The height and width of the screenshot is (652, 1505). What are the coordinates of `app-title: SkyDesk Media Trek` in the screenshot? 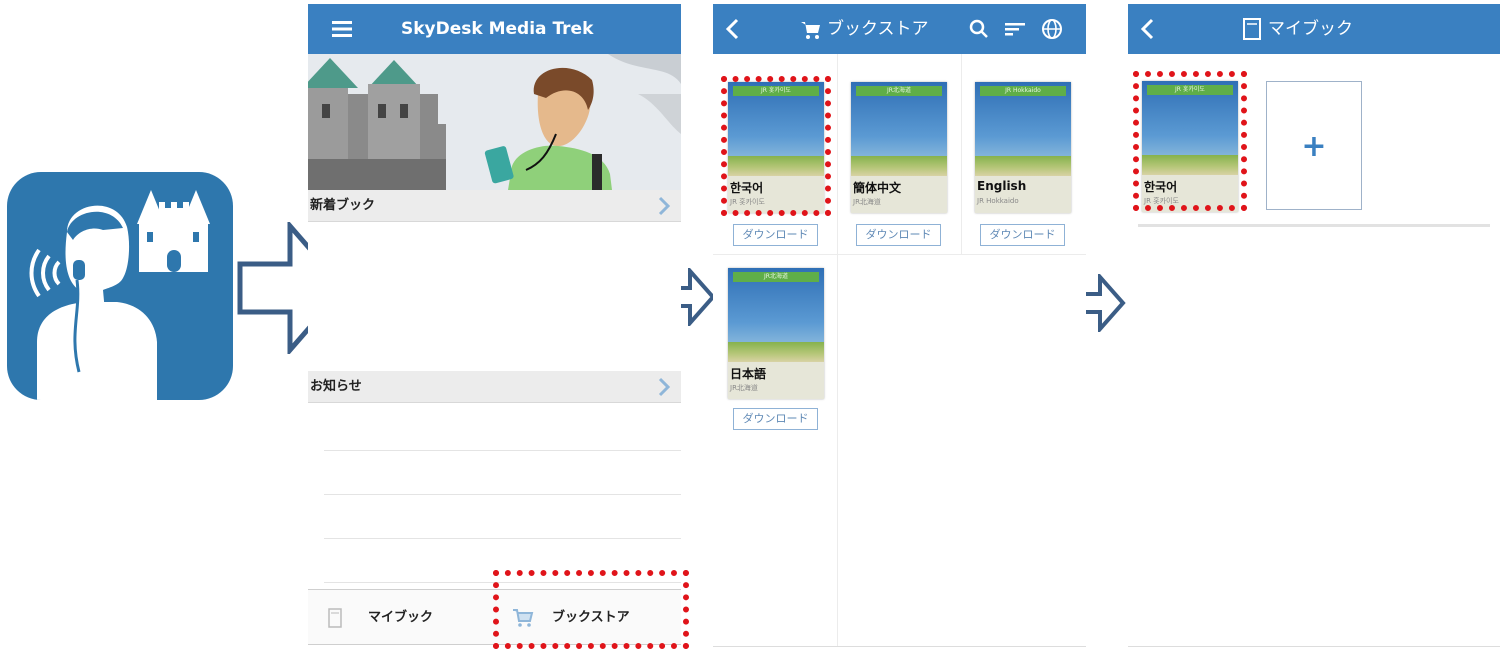 It's located at (497, 29).